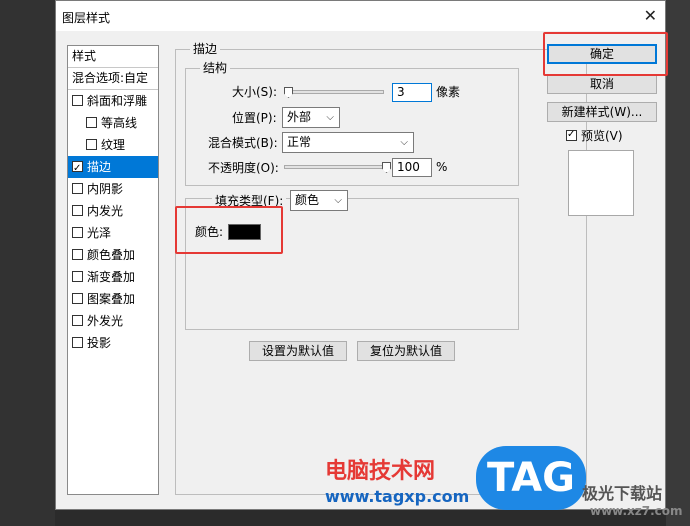  What do you see at coordinates (105, 189) in the screenshot?
I see `style-item-label: 内阴影` at bounding box center [105, 189].